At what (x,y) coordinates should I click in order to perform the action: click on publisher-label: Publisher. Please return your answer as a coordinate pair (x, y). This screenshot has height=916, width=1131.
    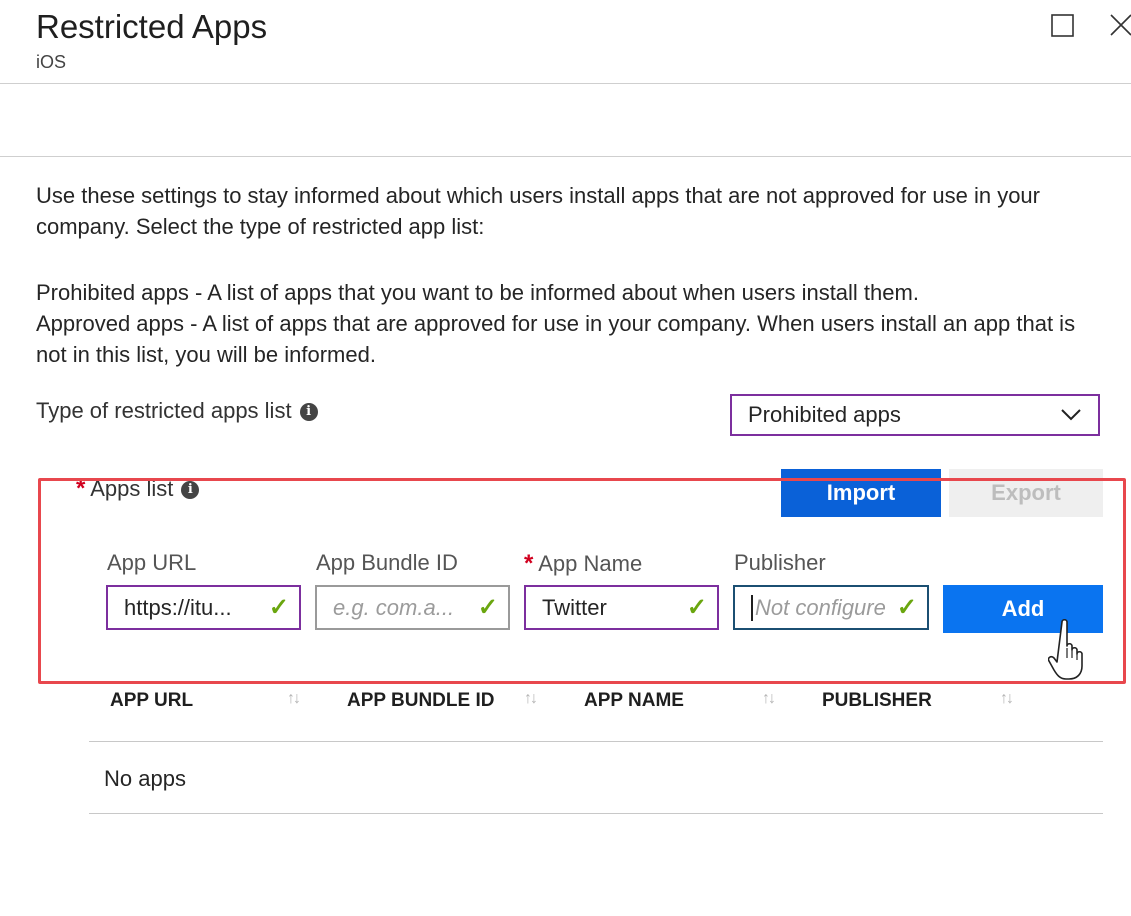
    Looking at the image, I should click on (780, 562).